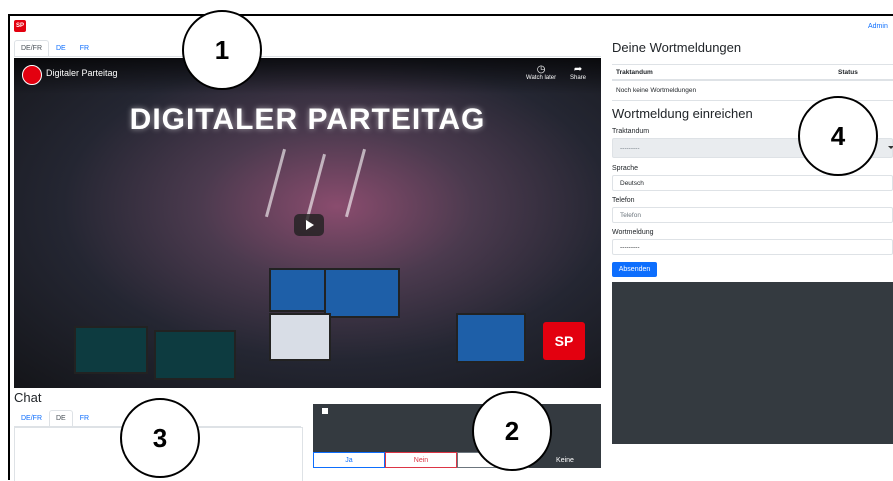 This screenshot has width=893, height=481. What do you see at coordinates (61, 48) in the screenshot?
I see `tab-de: DE` at bounding box center [61, 48].